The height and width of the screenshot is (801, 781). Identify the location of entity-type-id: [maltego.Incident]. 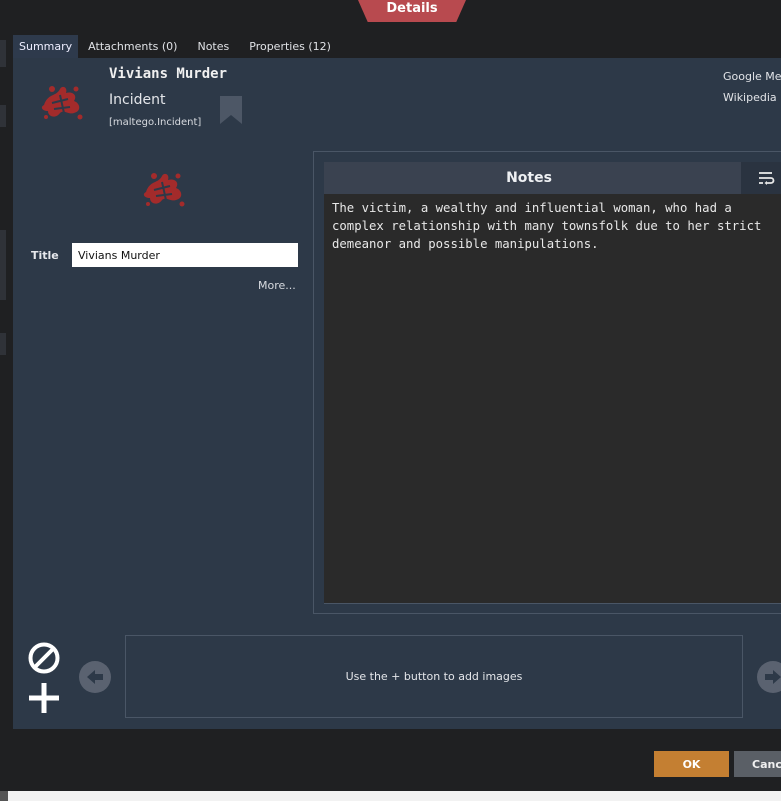
(155, 122).